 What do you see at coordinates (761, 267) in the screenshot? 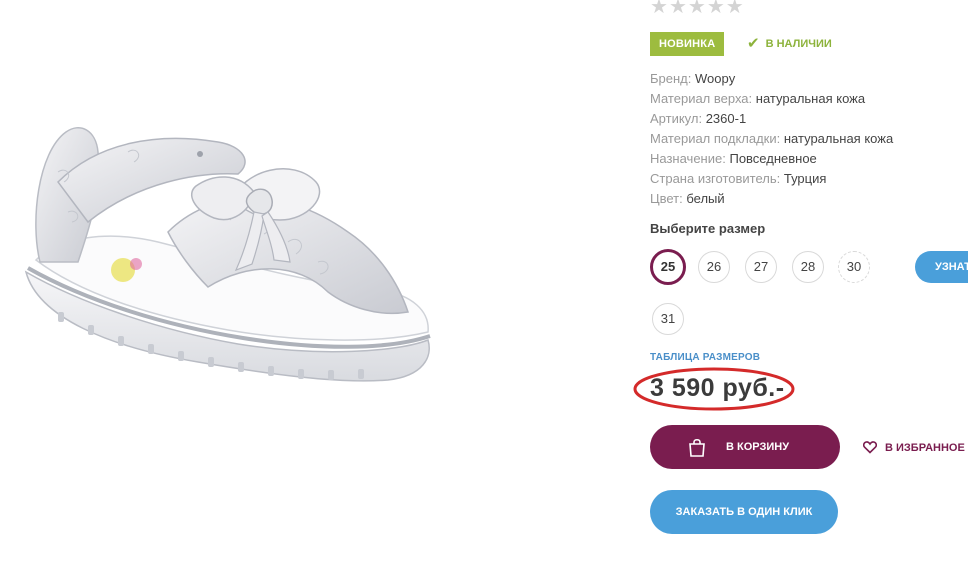
I see `size-option-27: 27` at bounding box center [761, 267].